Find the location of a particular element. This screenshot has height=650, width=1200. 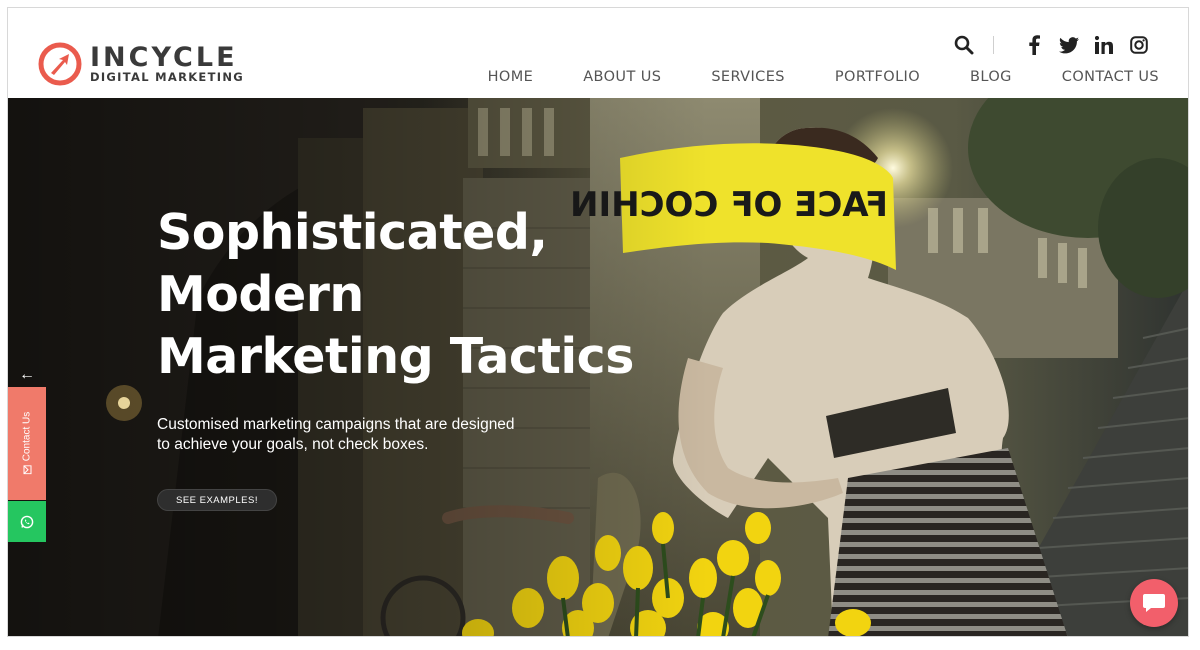

chat-bubble-icon is located at coordinates (1154, 603).